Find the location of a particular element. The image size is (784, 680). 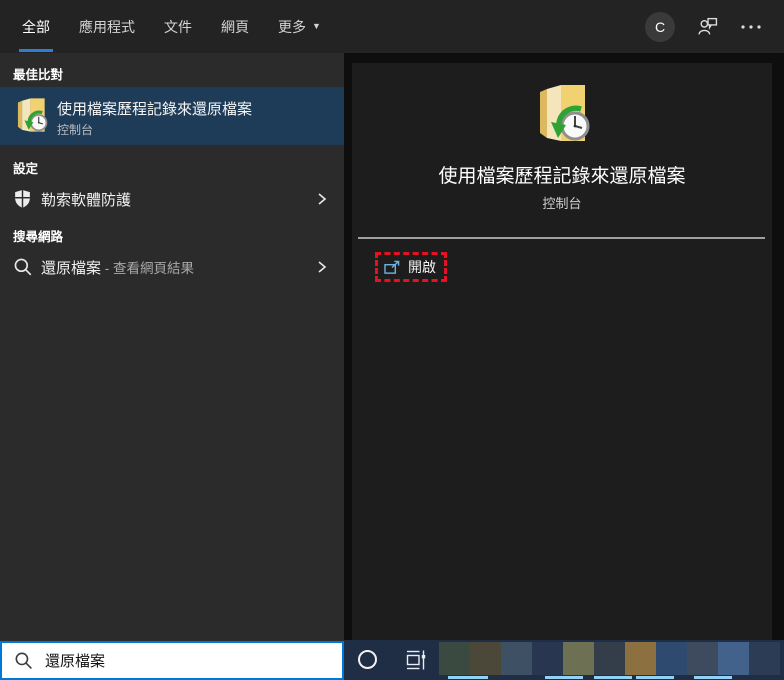

more-options-icon is located at coordinates (751, 27).